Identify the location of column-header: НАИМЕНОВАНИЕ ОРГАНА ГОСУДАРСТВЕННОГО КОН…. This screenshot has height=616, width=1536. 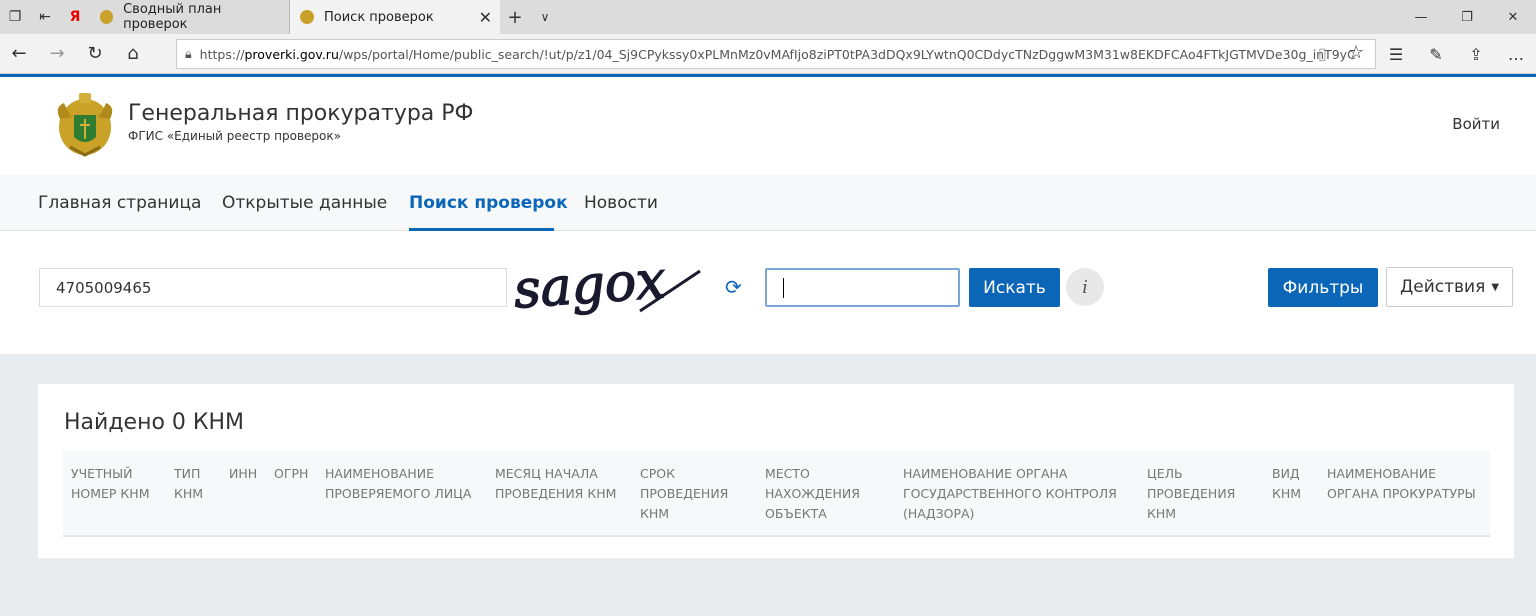
(1010, 494).